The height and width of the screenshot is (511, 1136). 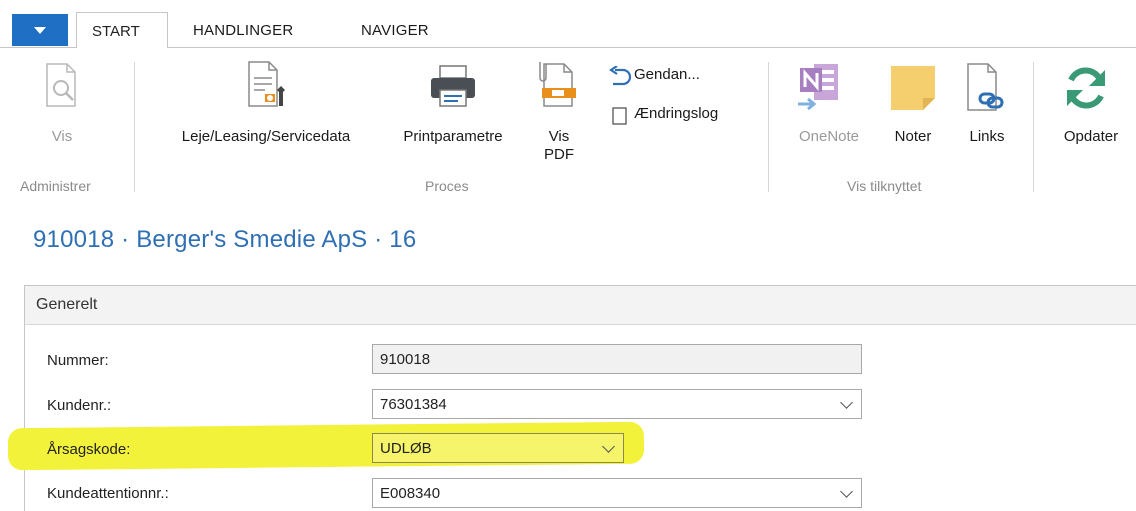 I want to click on ribbon-top-border, so click(x=568, y=47).